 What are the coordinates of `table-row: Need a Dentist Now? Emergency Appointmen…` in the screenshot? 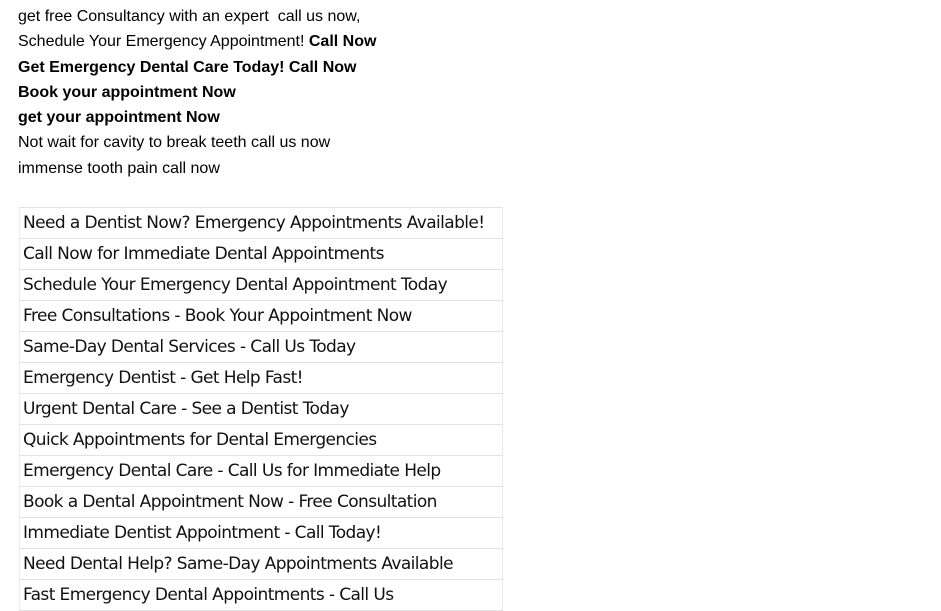 It's located at (261, 223).